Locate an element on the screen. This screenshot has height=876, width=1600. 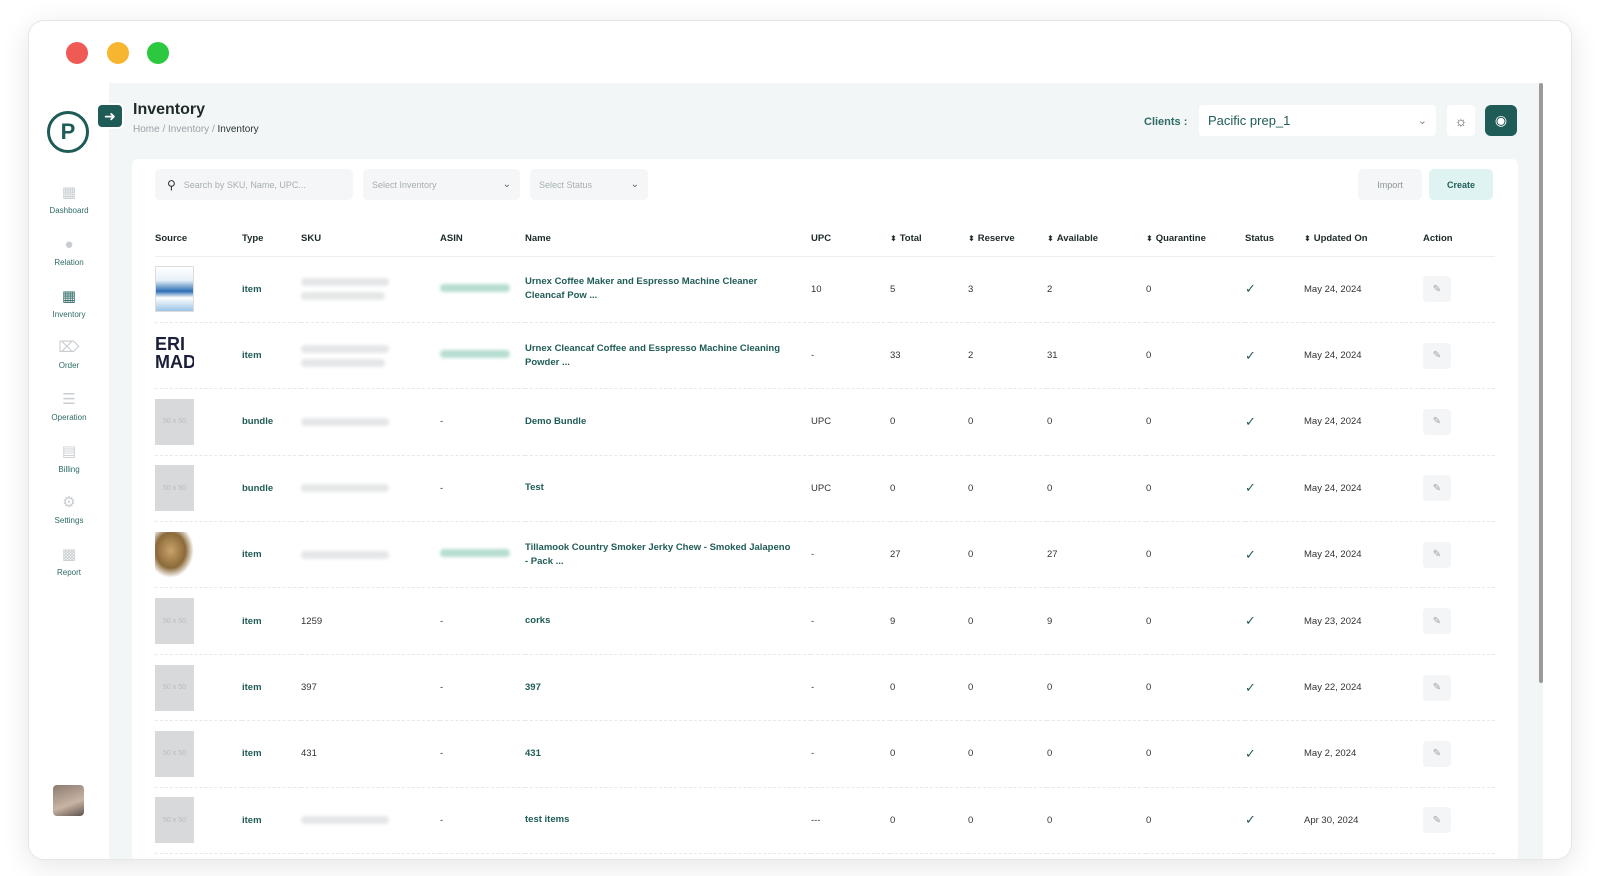
profile-menu-button: ◉ is located at coordinates (1501, 120).